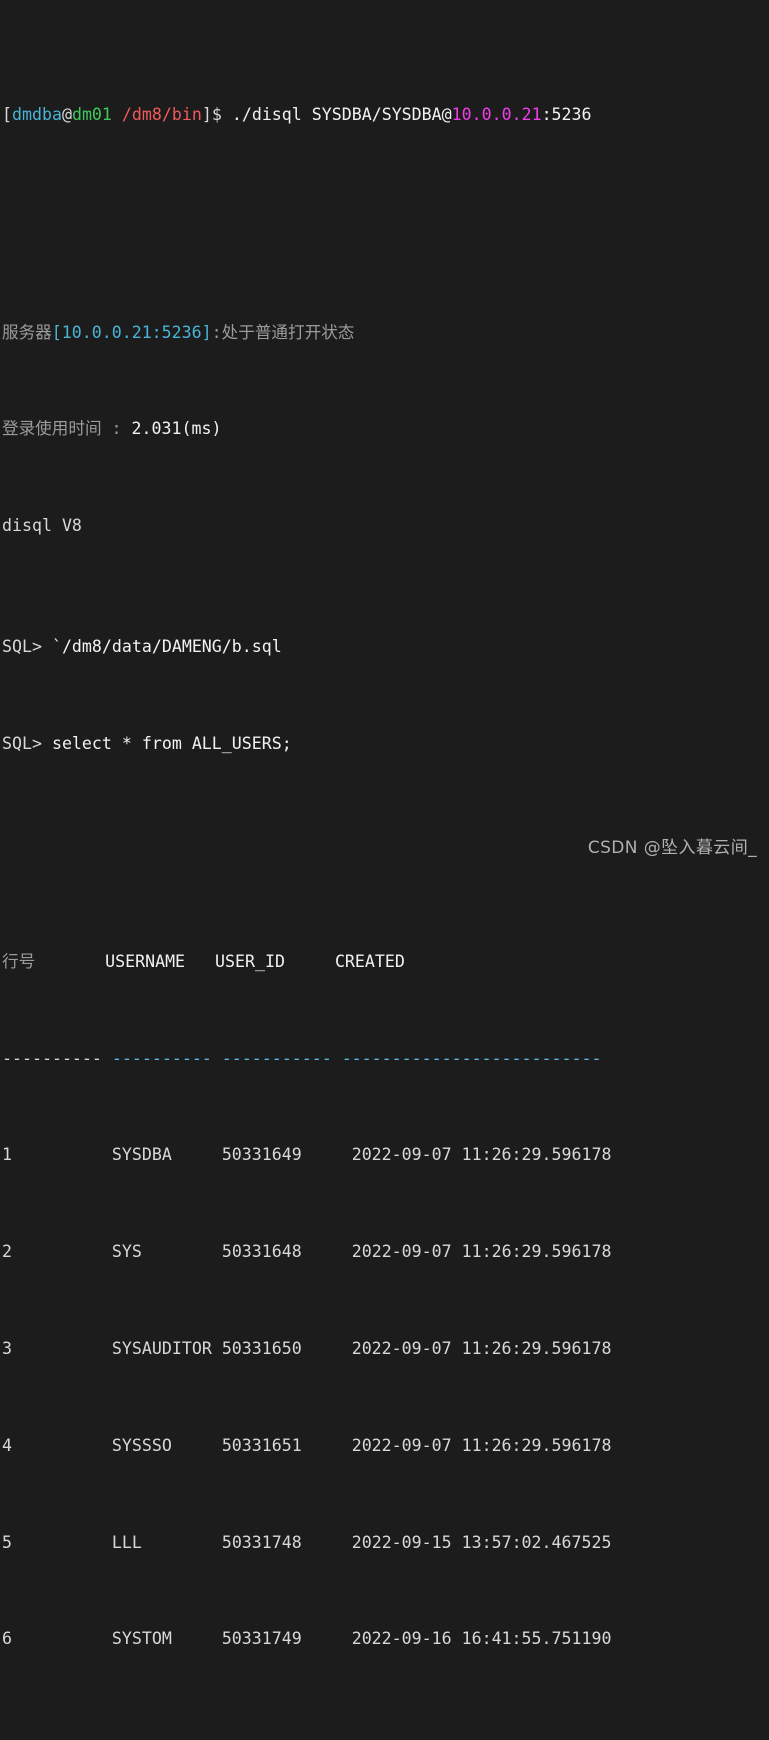  I want to click on cell-created: 2022-09-15 13:57:02.467525, so click(481, 1542).